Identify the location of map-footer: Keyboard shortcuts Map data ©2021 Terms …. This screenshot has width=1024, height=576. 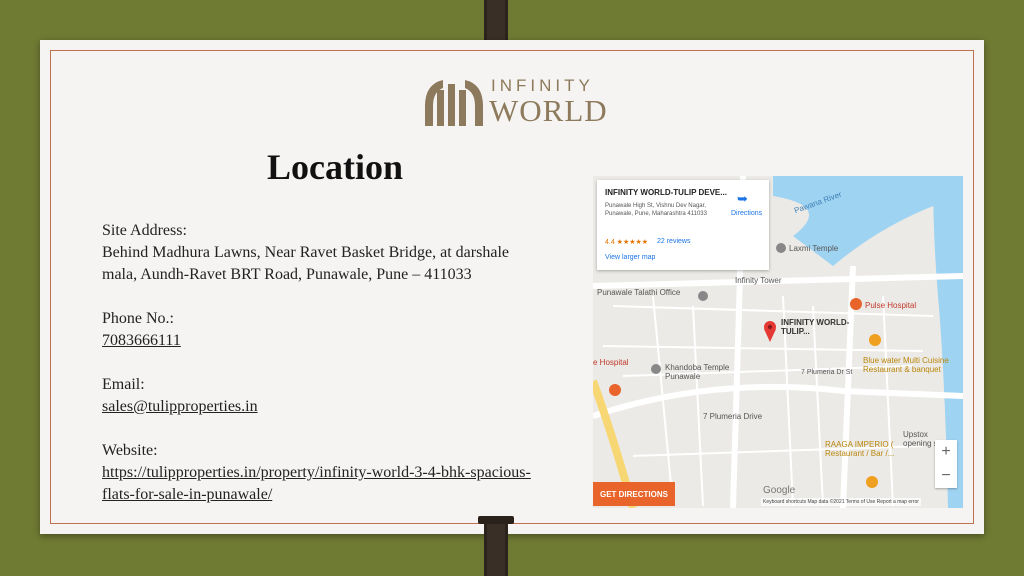
(841, 502).